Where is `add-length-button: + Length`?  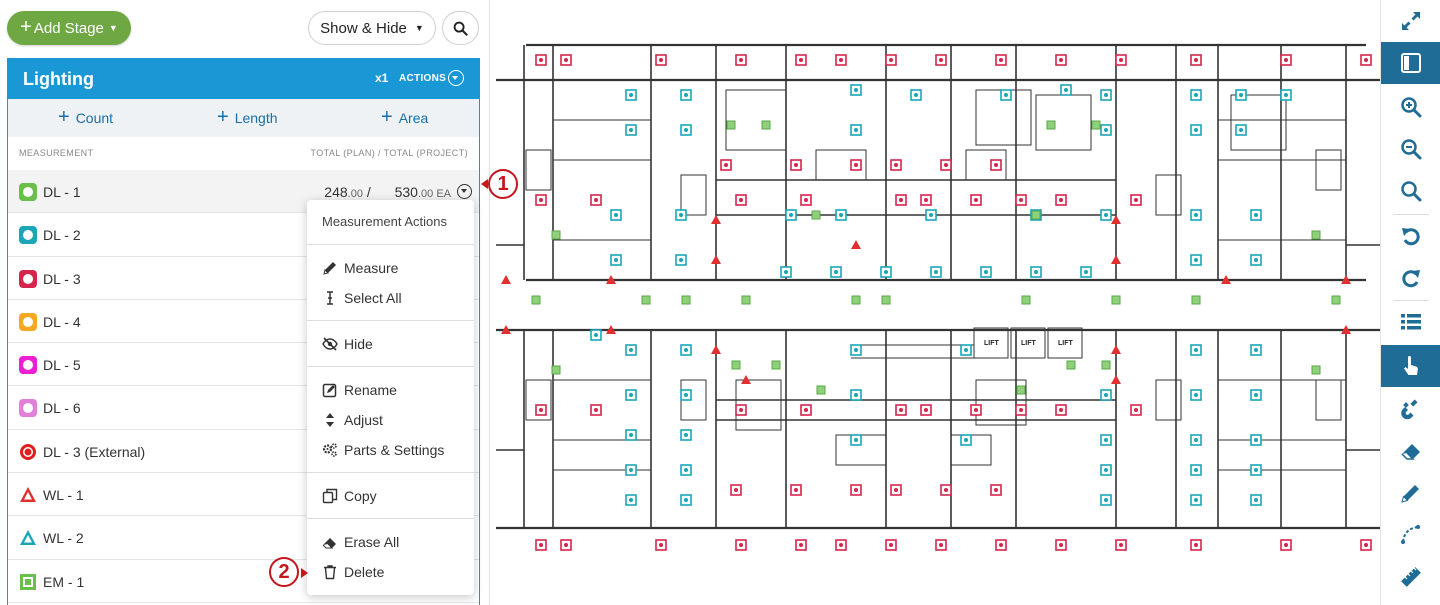
add-length-button: + Length is located at coordinates (247, 118).